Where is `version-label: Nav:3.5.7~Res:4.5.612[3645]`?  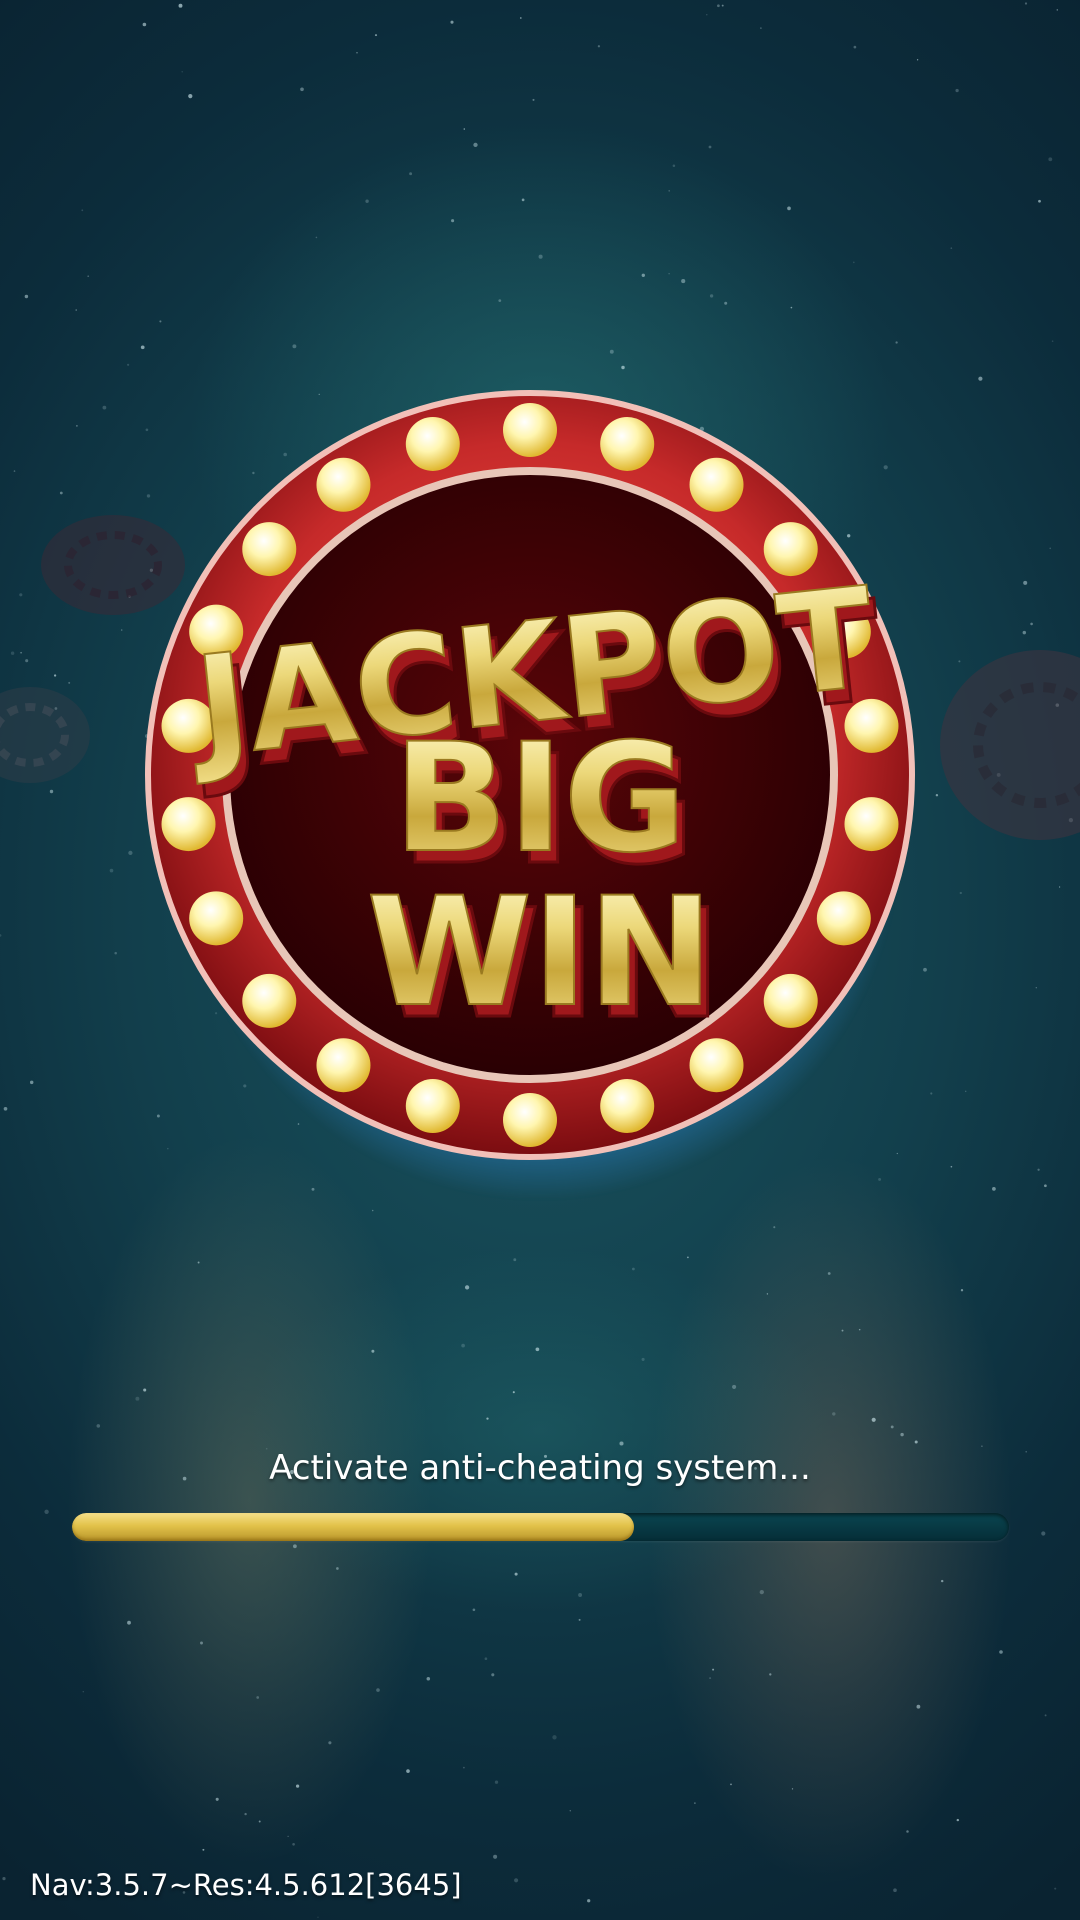
version-label: Nav:3.5.7~Res:4.5.612[3645] is located at coordinates (246, 1885).